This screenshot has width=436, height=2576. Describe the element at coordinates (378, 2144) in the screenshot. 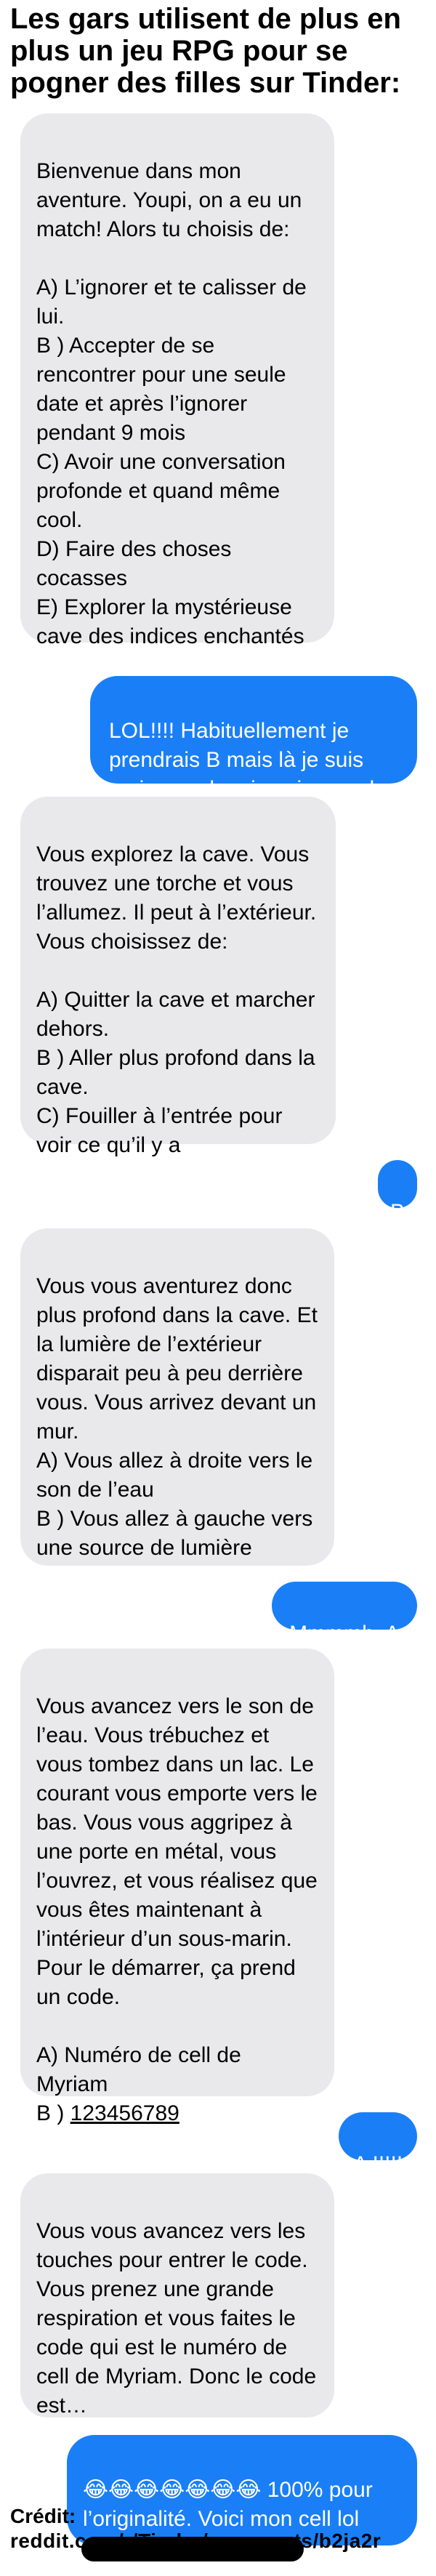

I see `message-sent-4: A !!!!!` at that location.